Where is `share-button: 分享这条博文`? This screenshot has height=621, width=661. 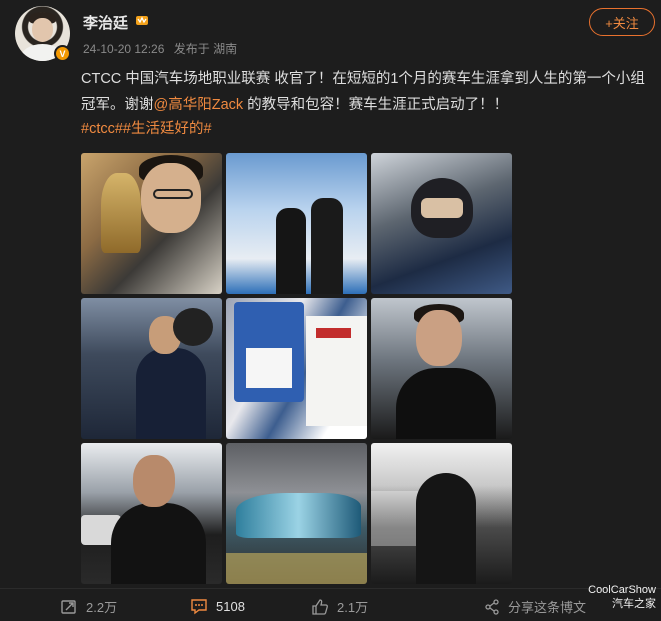 share-button: 分享这条博文 is located at coordinates (535, 606).